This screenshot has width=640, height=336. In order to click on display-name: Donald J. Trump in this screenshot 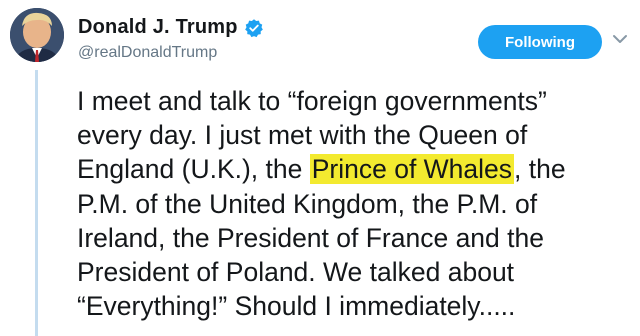, I will do `click(158, 27)`.